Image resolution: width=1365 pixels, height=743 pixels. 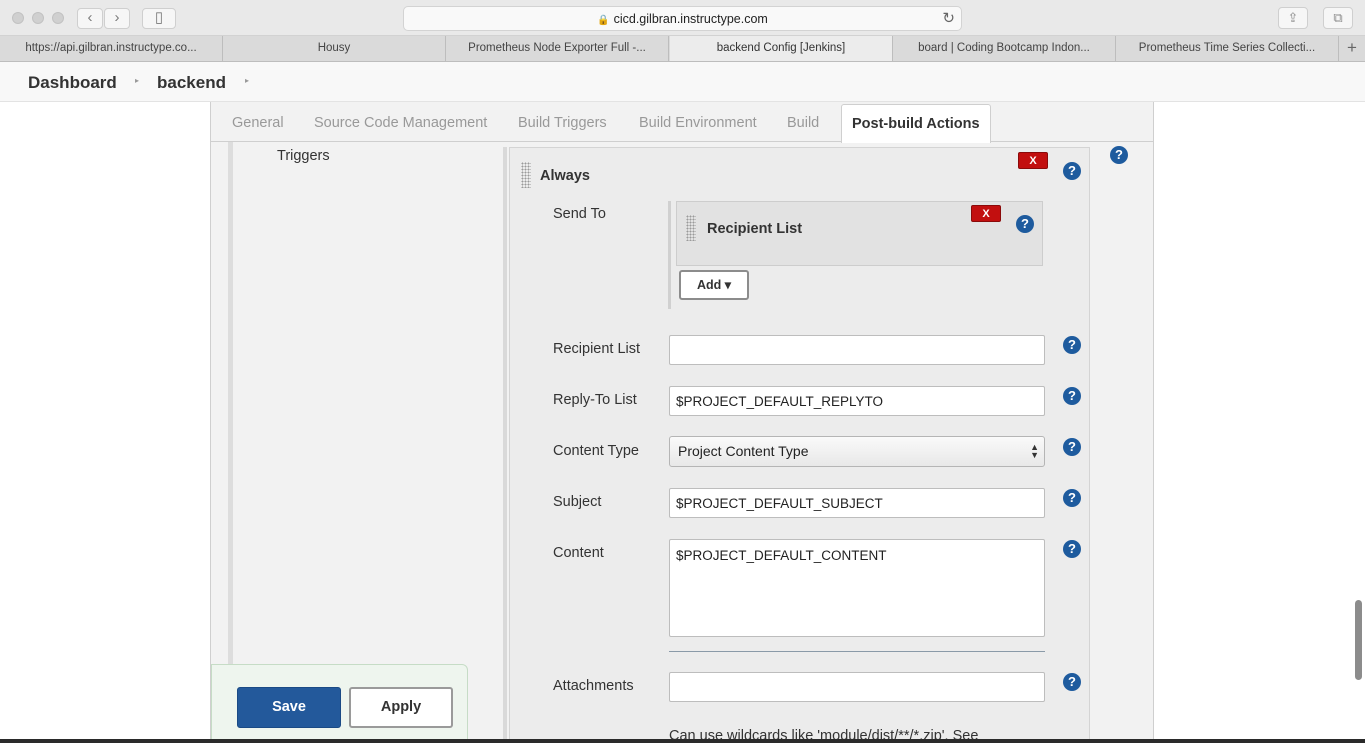 What do you see at coordinates (58, 18) in the screenshot?
I see `zoom-window-button` at bounding box center [58, 18].